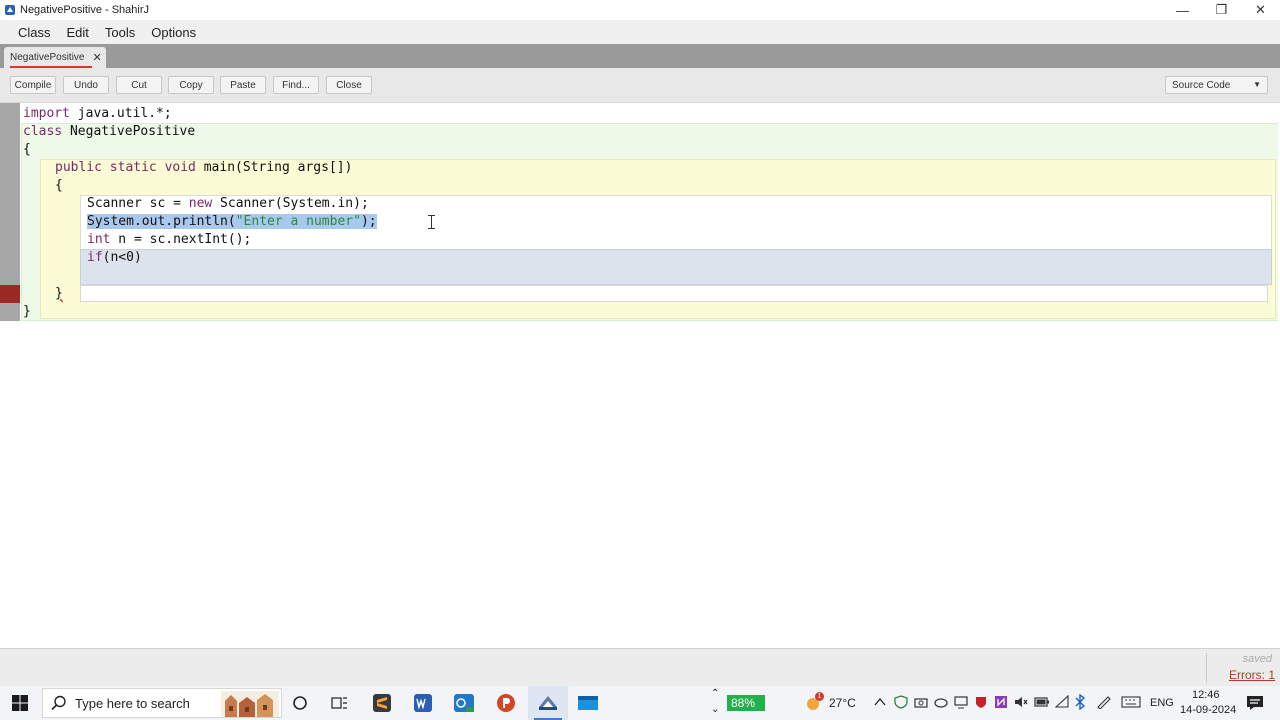 Image resolution: width=1280 pixels, height=720 pixels. Describe the element at coordinates (1062, 702) in the screenshot. I see `wifi-icon` at that location.